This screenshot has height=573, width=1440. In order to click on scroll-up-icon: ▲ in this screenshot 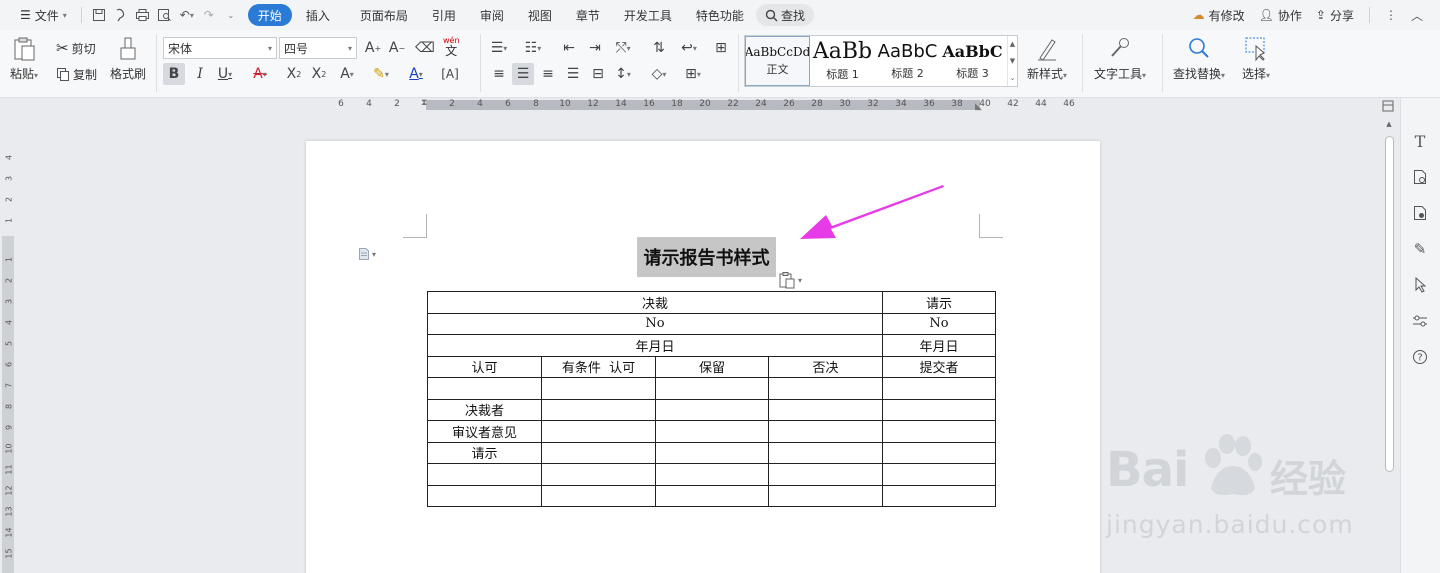, I will do `click(1389, 124)`.